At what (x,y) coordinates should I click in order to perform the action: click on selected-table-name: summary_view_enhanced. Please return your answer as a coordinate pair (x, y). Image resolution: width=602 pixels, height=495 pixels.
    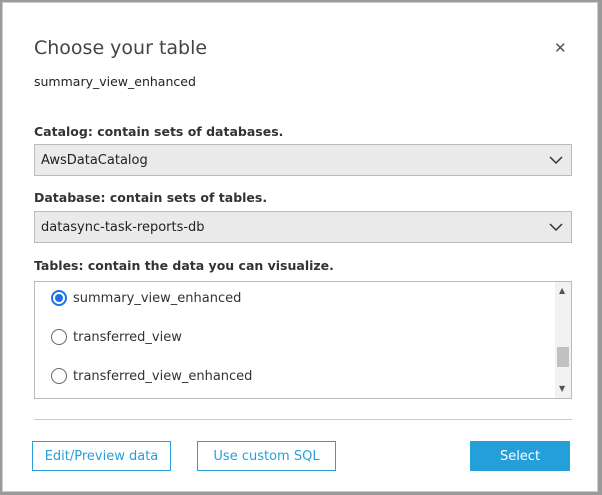
    Looking at the image, I should click on (115, 81).